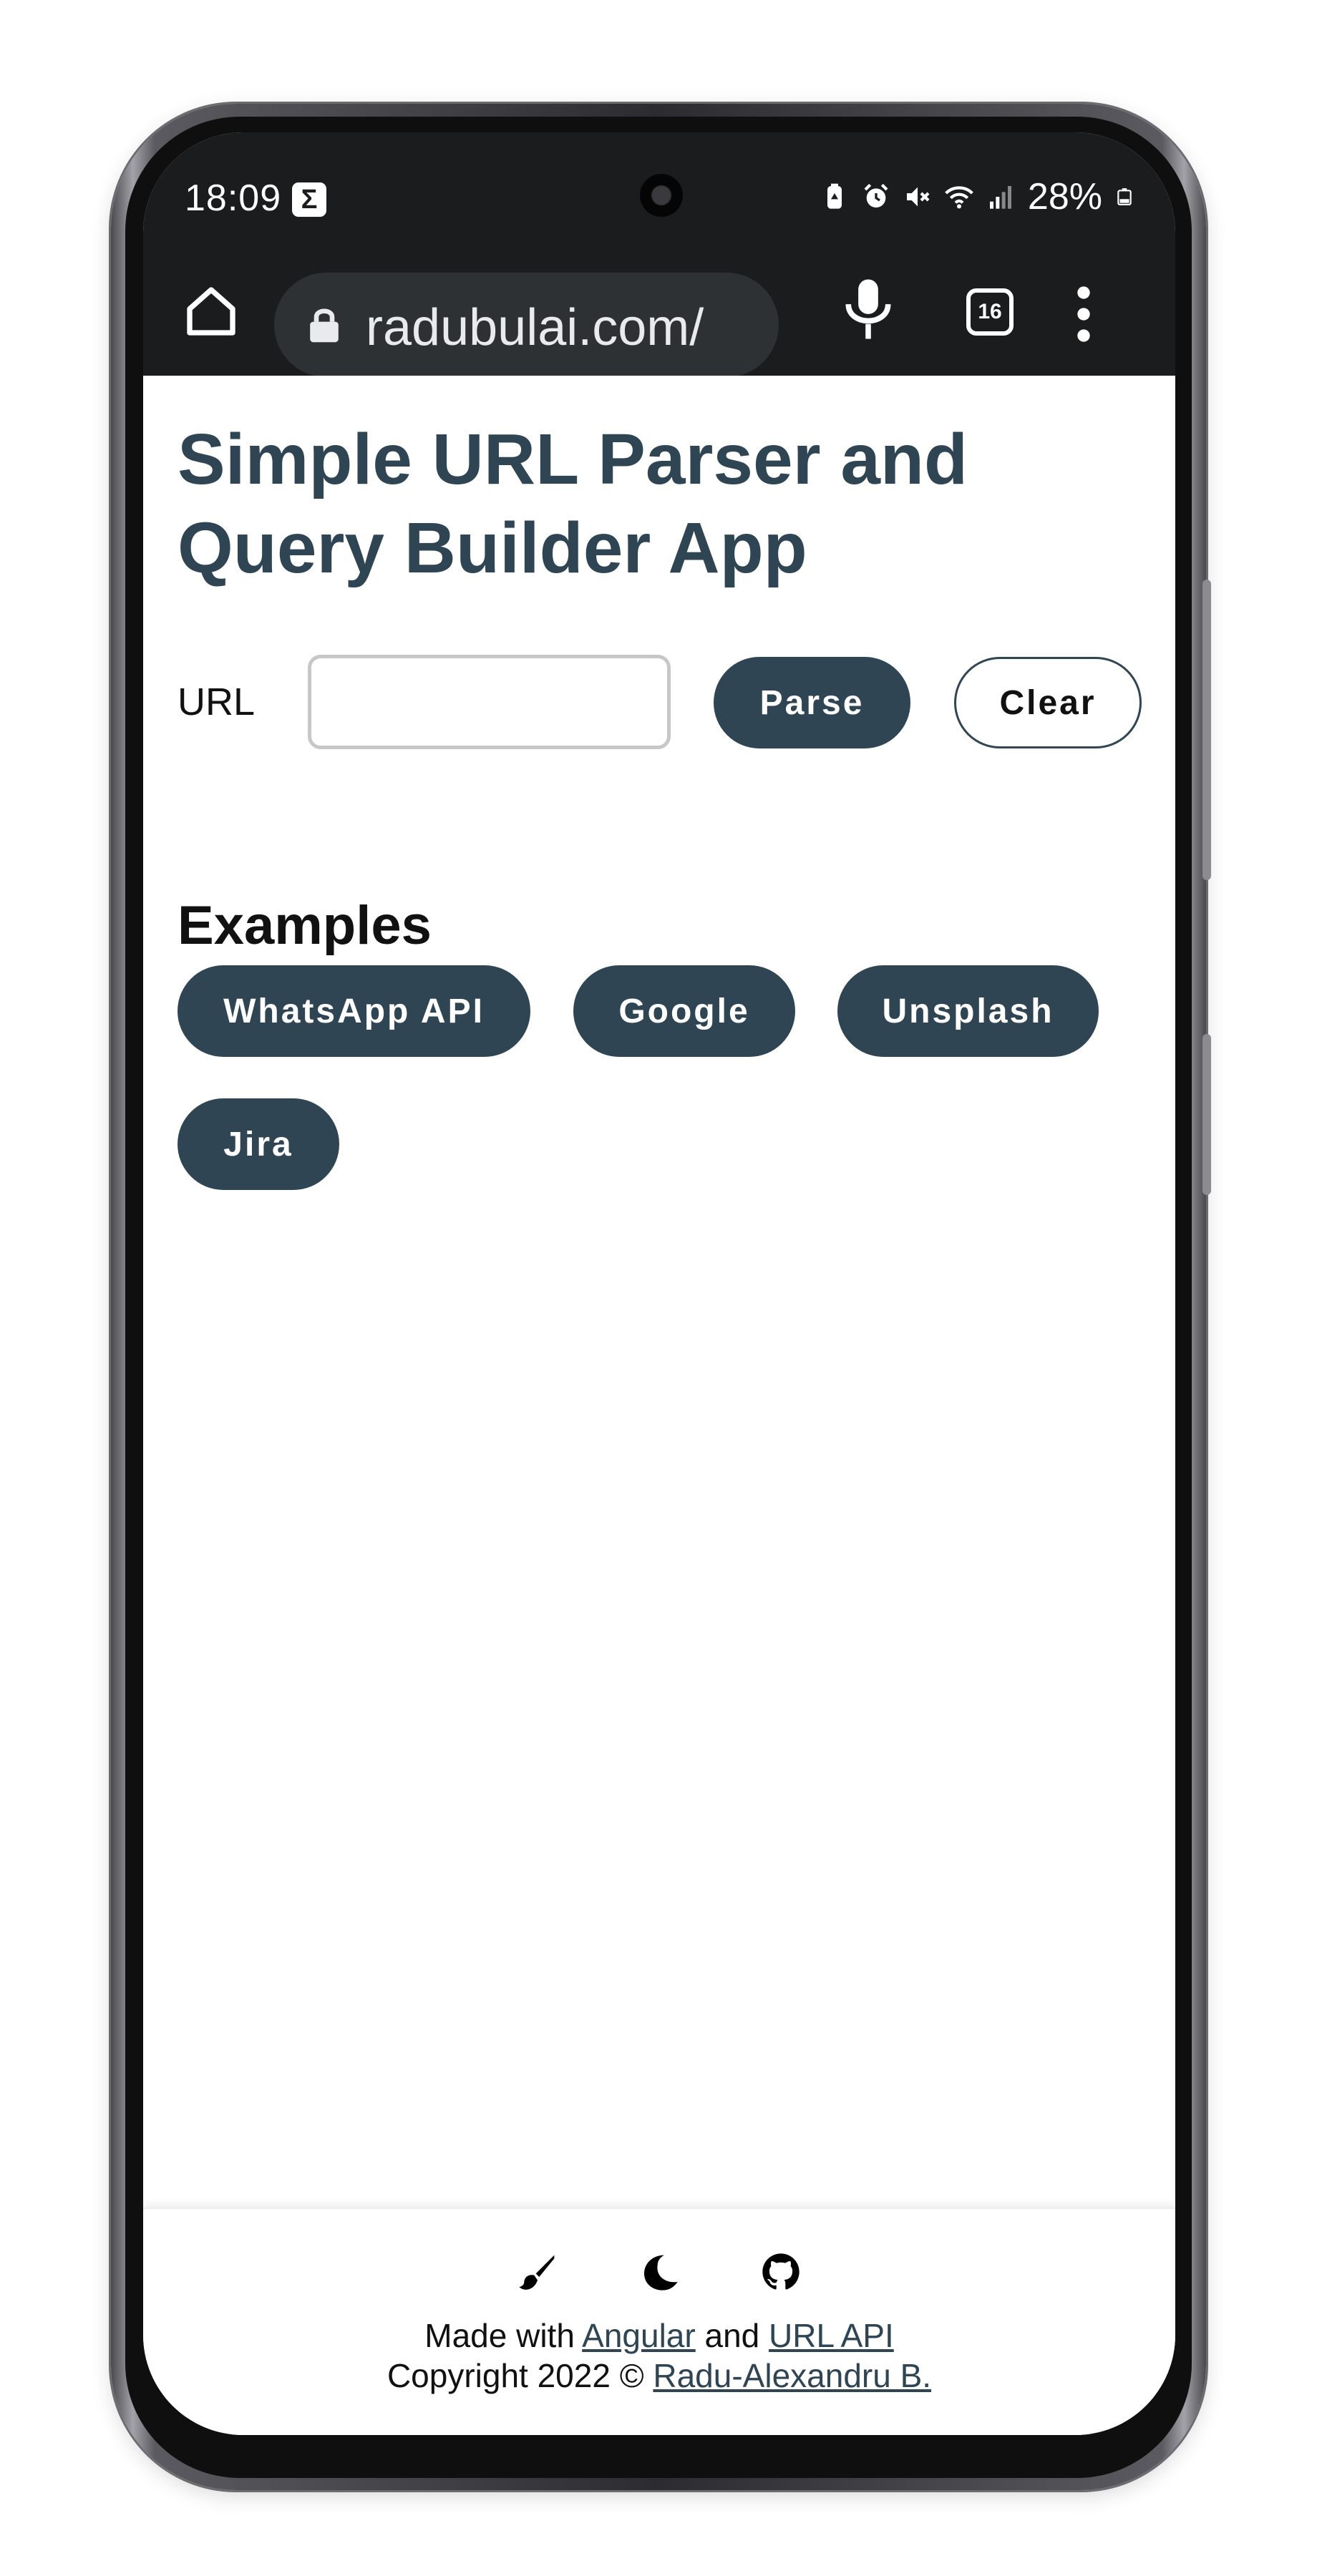  Describe the element at coordinates (1064, 197) in the screenshot. I see `battery-percent: 28%` at that location.